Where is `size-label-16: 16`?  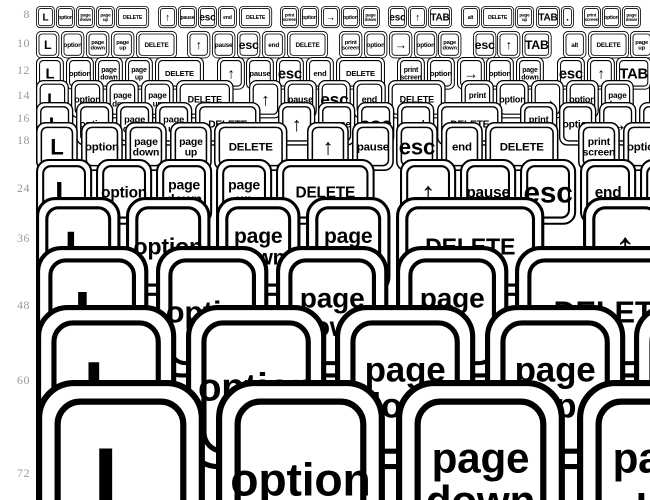 size-label-16: 16 is located at coordinates (23, 118).